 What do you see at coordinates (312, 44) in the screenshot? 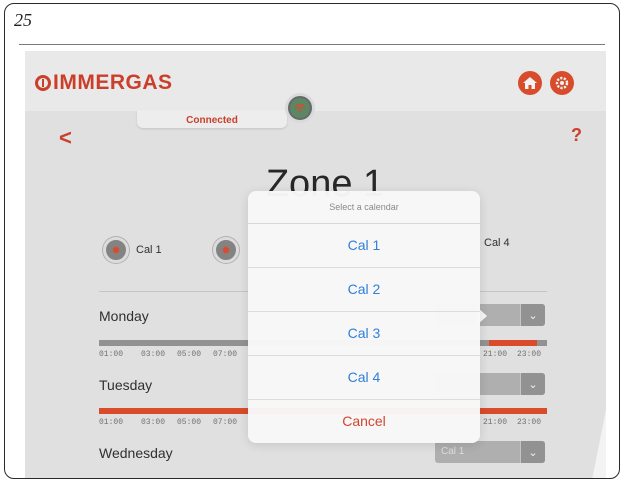
I see `figure-divider` at bounding box center [312, 44].